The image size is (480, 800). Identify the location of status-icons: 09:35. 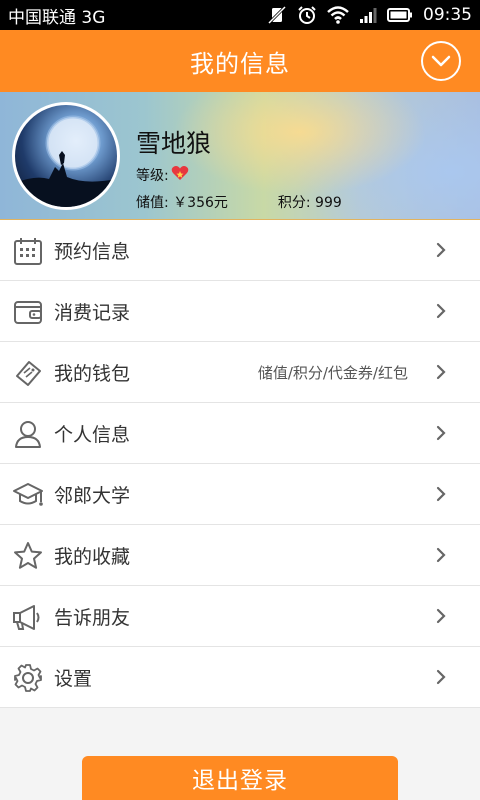
(369, 15).